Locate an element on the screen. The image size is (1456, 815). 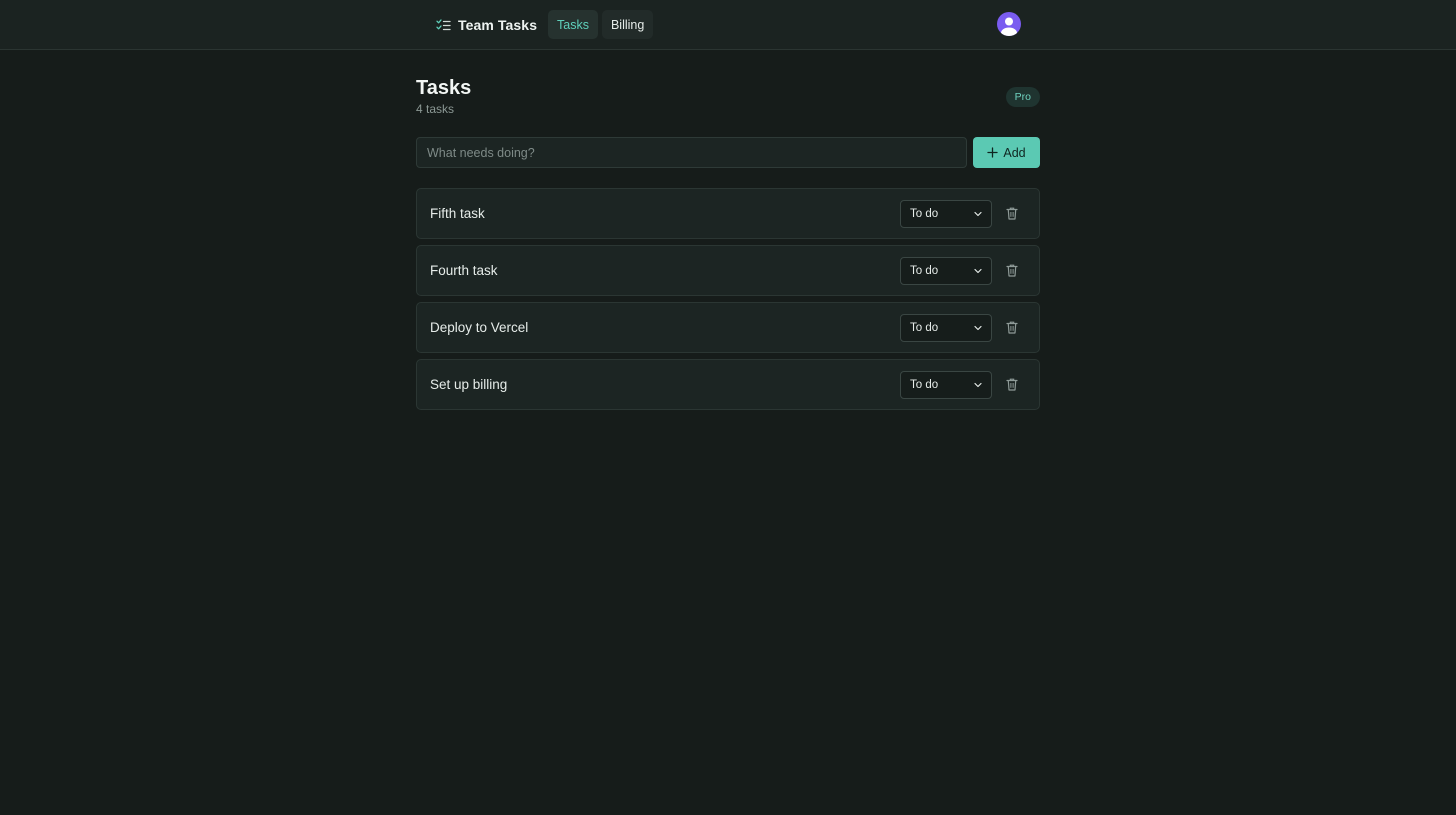
task-count: 4 tasks is located at coordinates (435, 109).